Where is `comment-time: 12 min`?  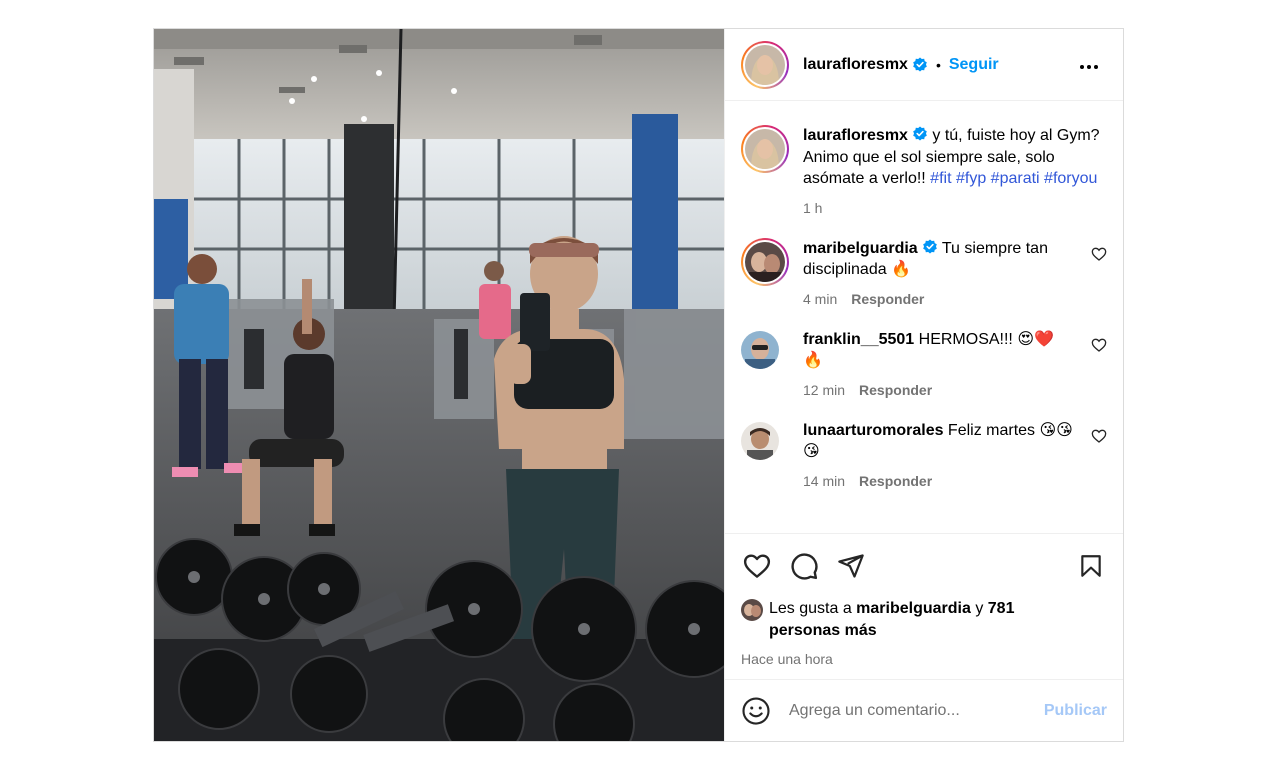 comment-time: 12 min is located at coordinates (824, 389).